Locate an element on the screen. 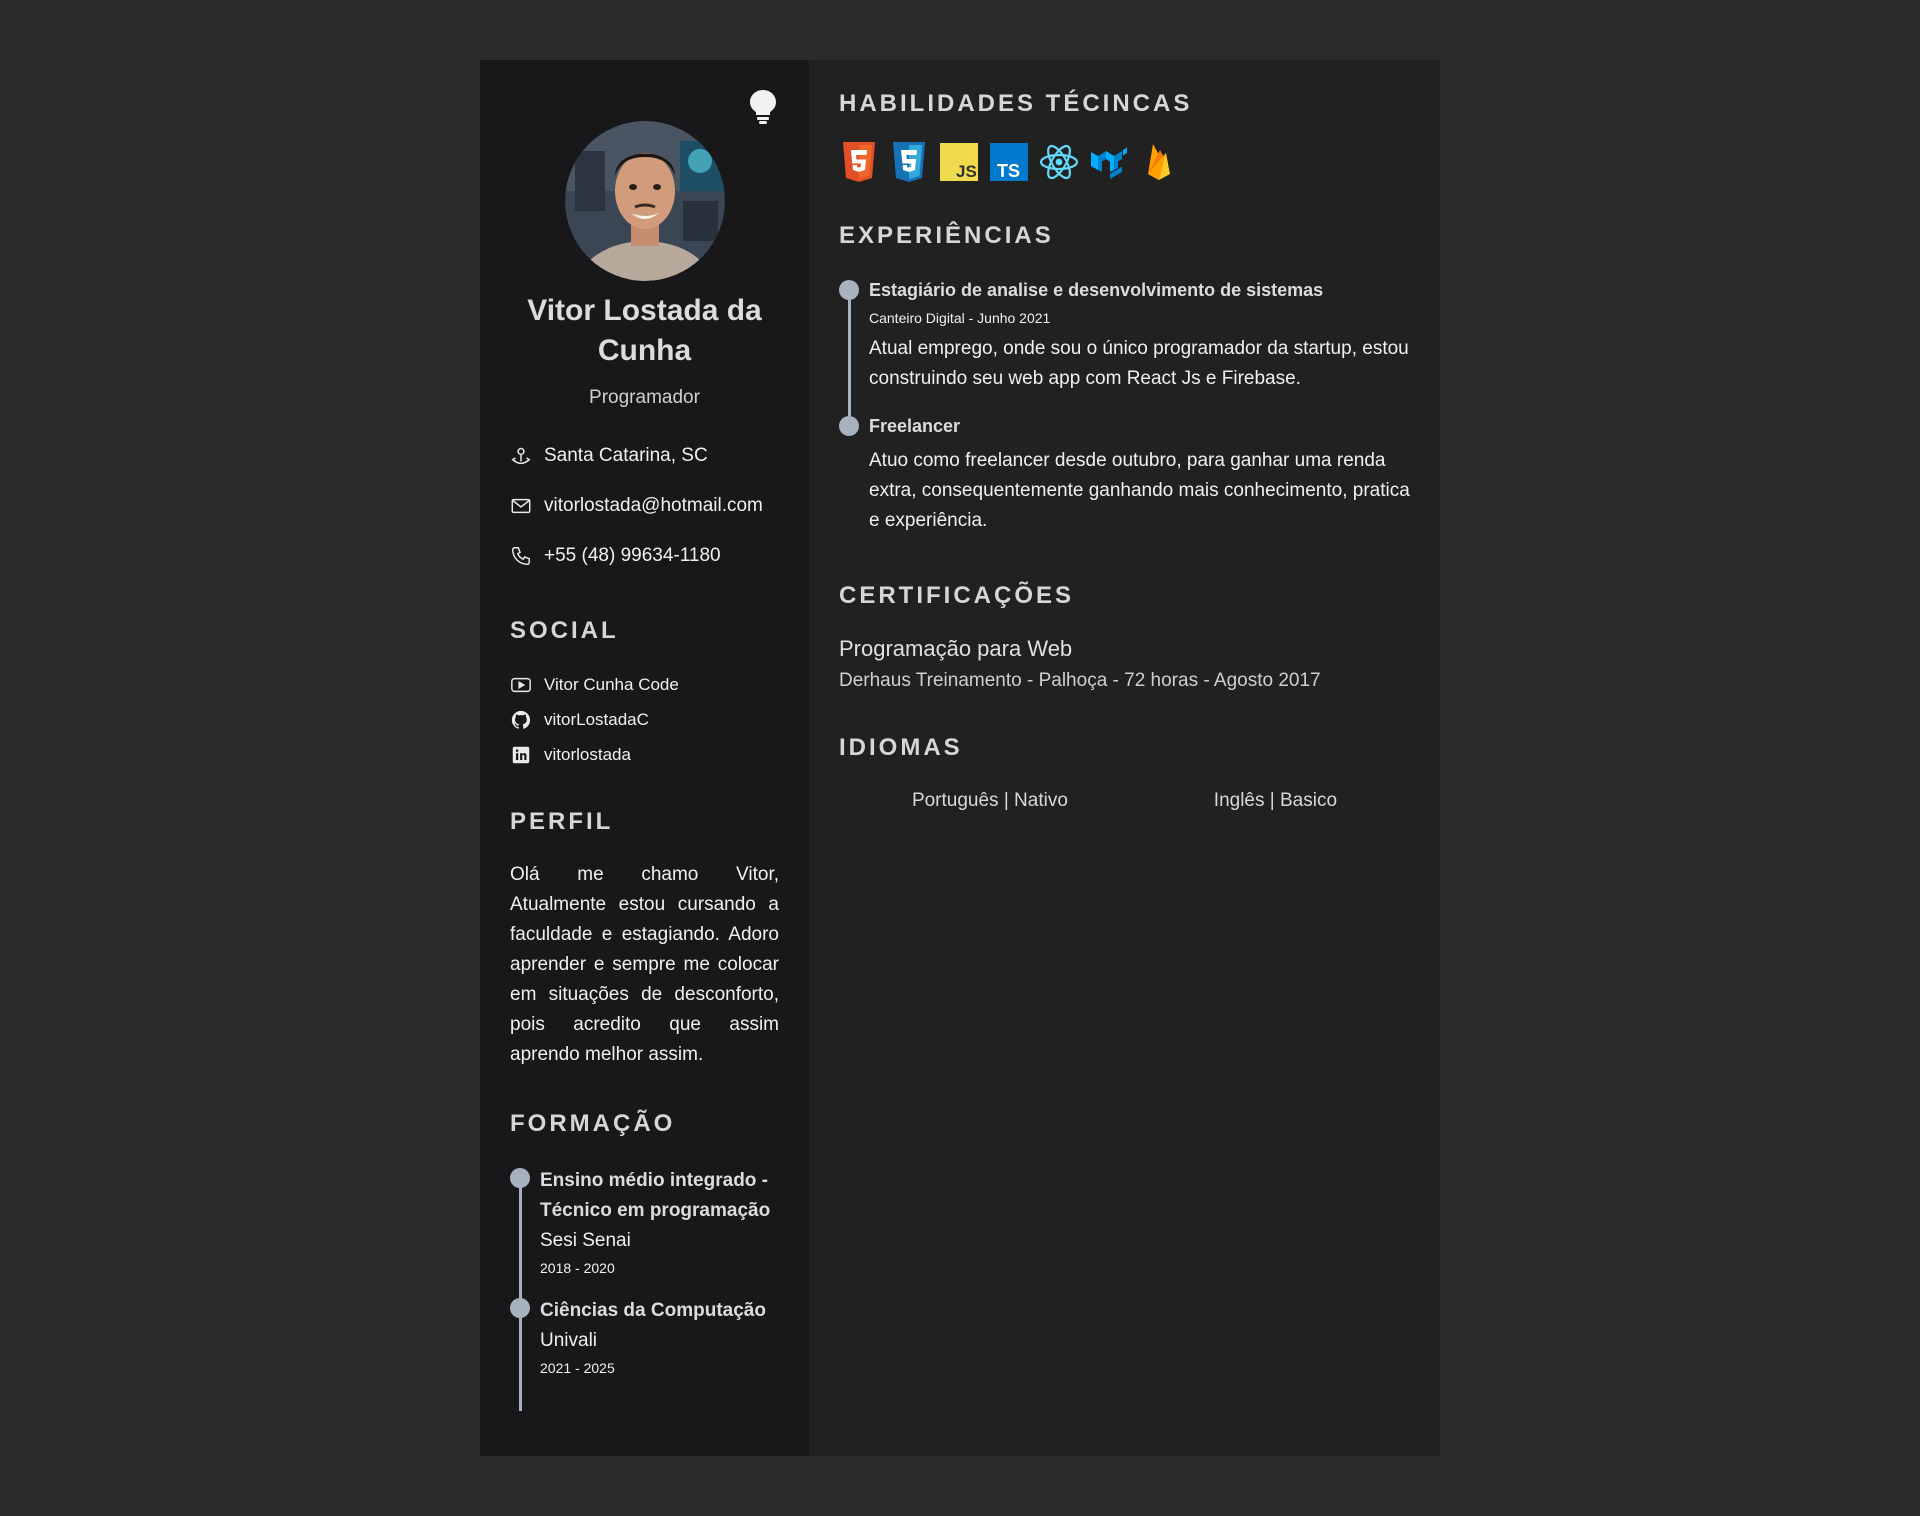 This screenshot has width=1920, height=1516. linkedin-icon is located at coordinates (521, 754).